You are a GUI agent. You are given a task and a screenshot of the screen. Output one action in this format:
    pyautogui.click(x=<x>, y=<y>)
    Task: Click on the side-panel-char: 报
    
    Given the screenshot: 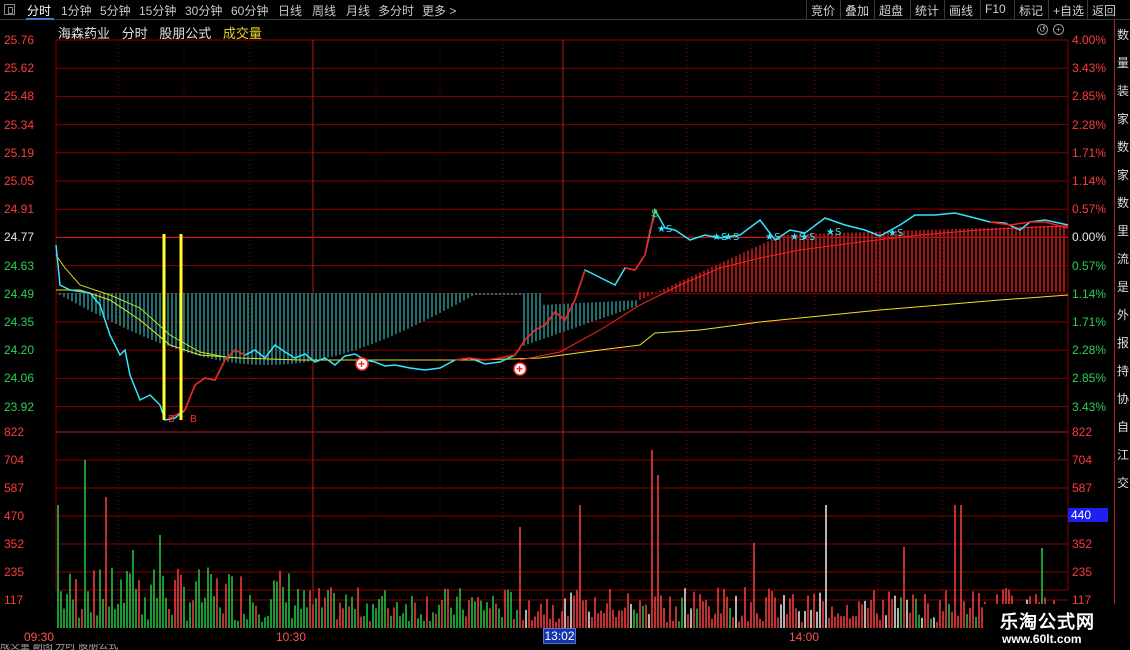 What is the action you would take?
    pyautogui.click(x=1123, y=343)
    